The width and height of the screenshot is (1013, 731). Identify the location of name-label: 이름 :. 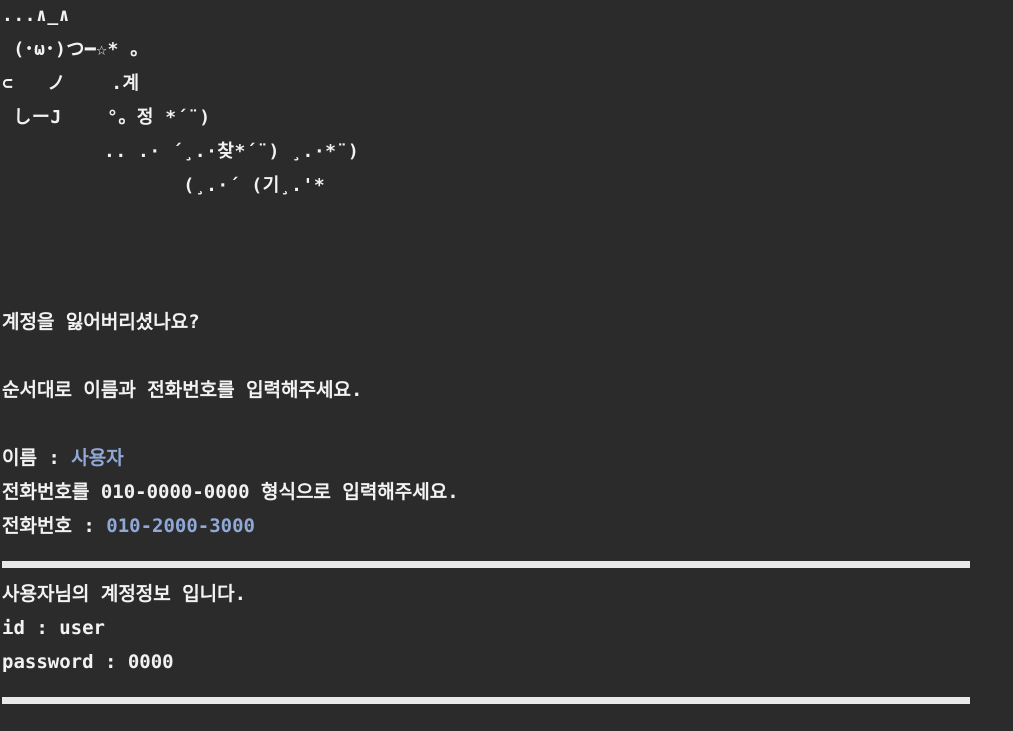
(37, 458).